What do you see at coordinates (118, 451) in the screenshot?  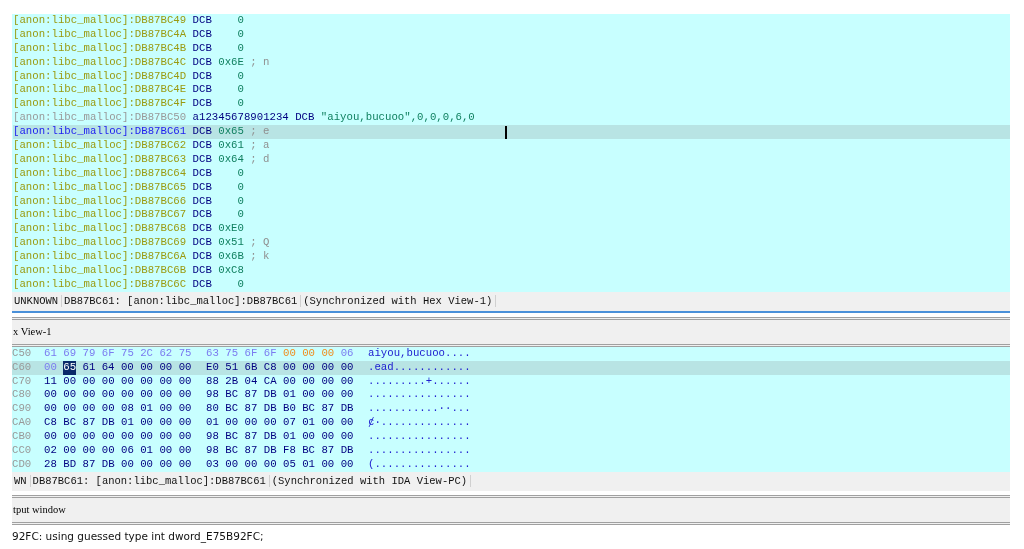 I see `hex-bytes: 02 00 00 00 06 01 00 00` at bounding box center [118, 451].